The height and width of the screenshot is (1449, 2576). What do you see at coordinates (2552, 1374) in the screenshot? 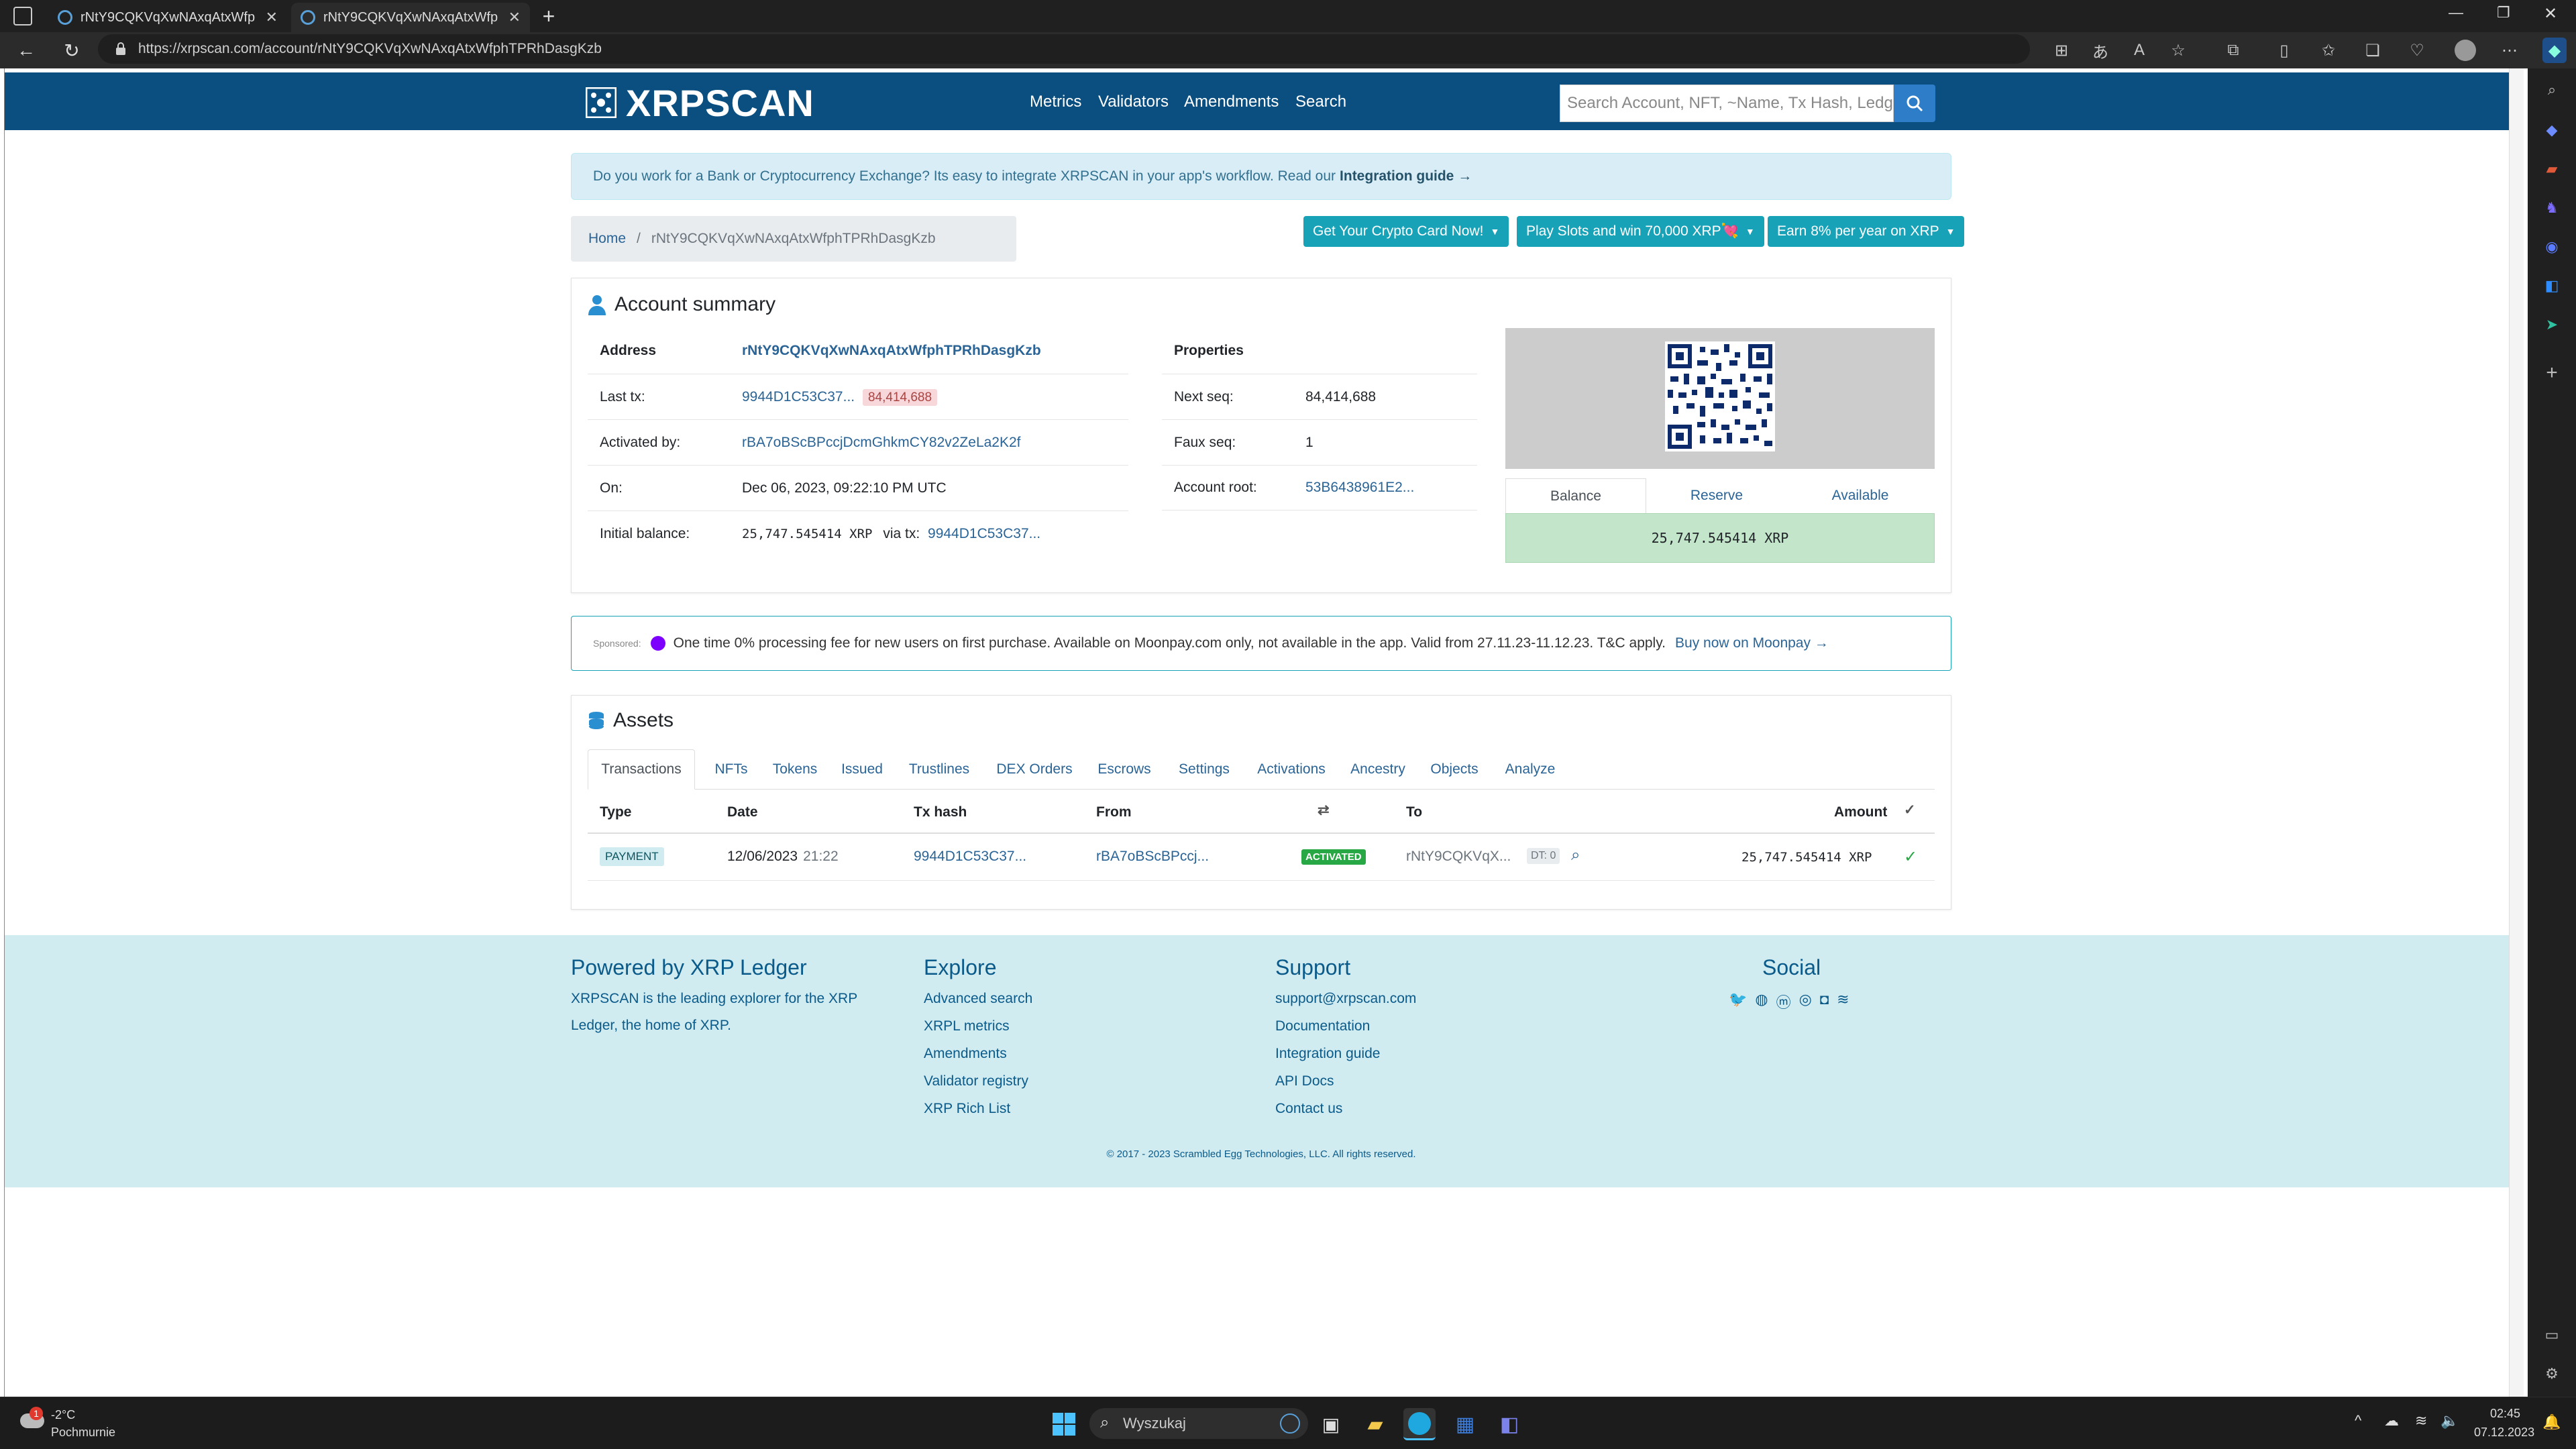
I see `sidebar-settings-icon: ⚙` at bounding box center [2552, 1374].